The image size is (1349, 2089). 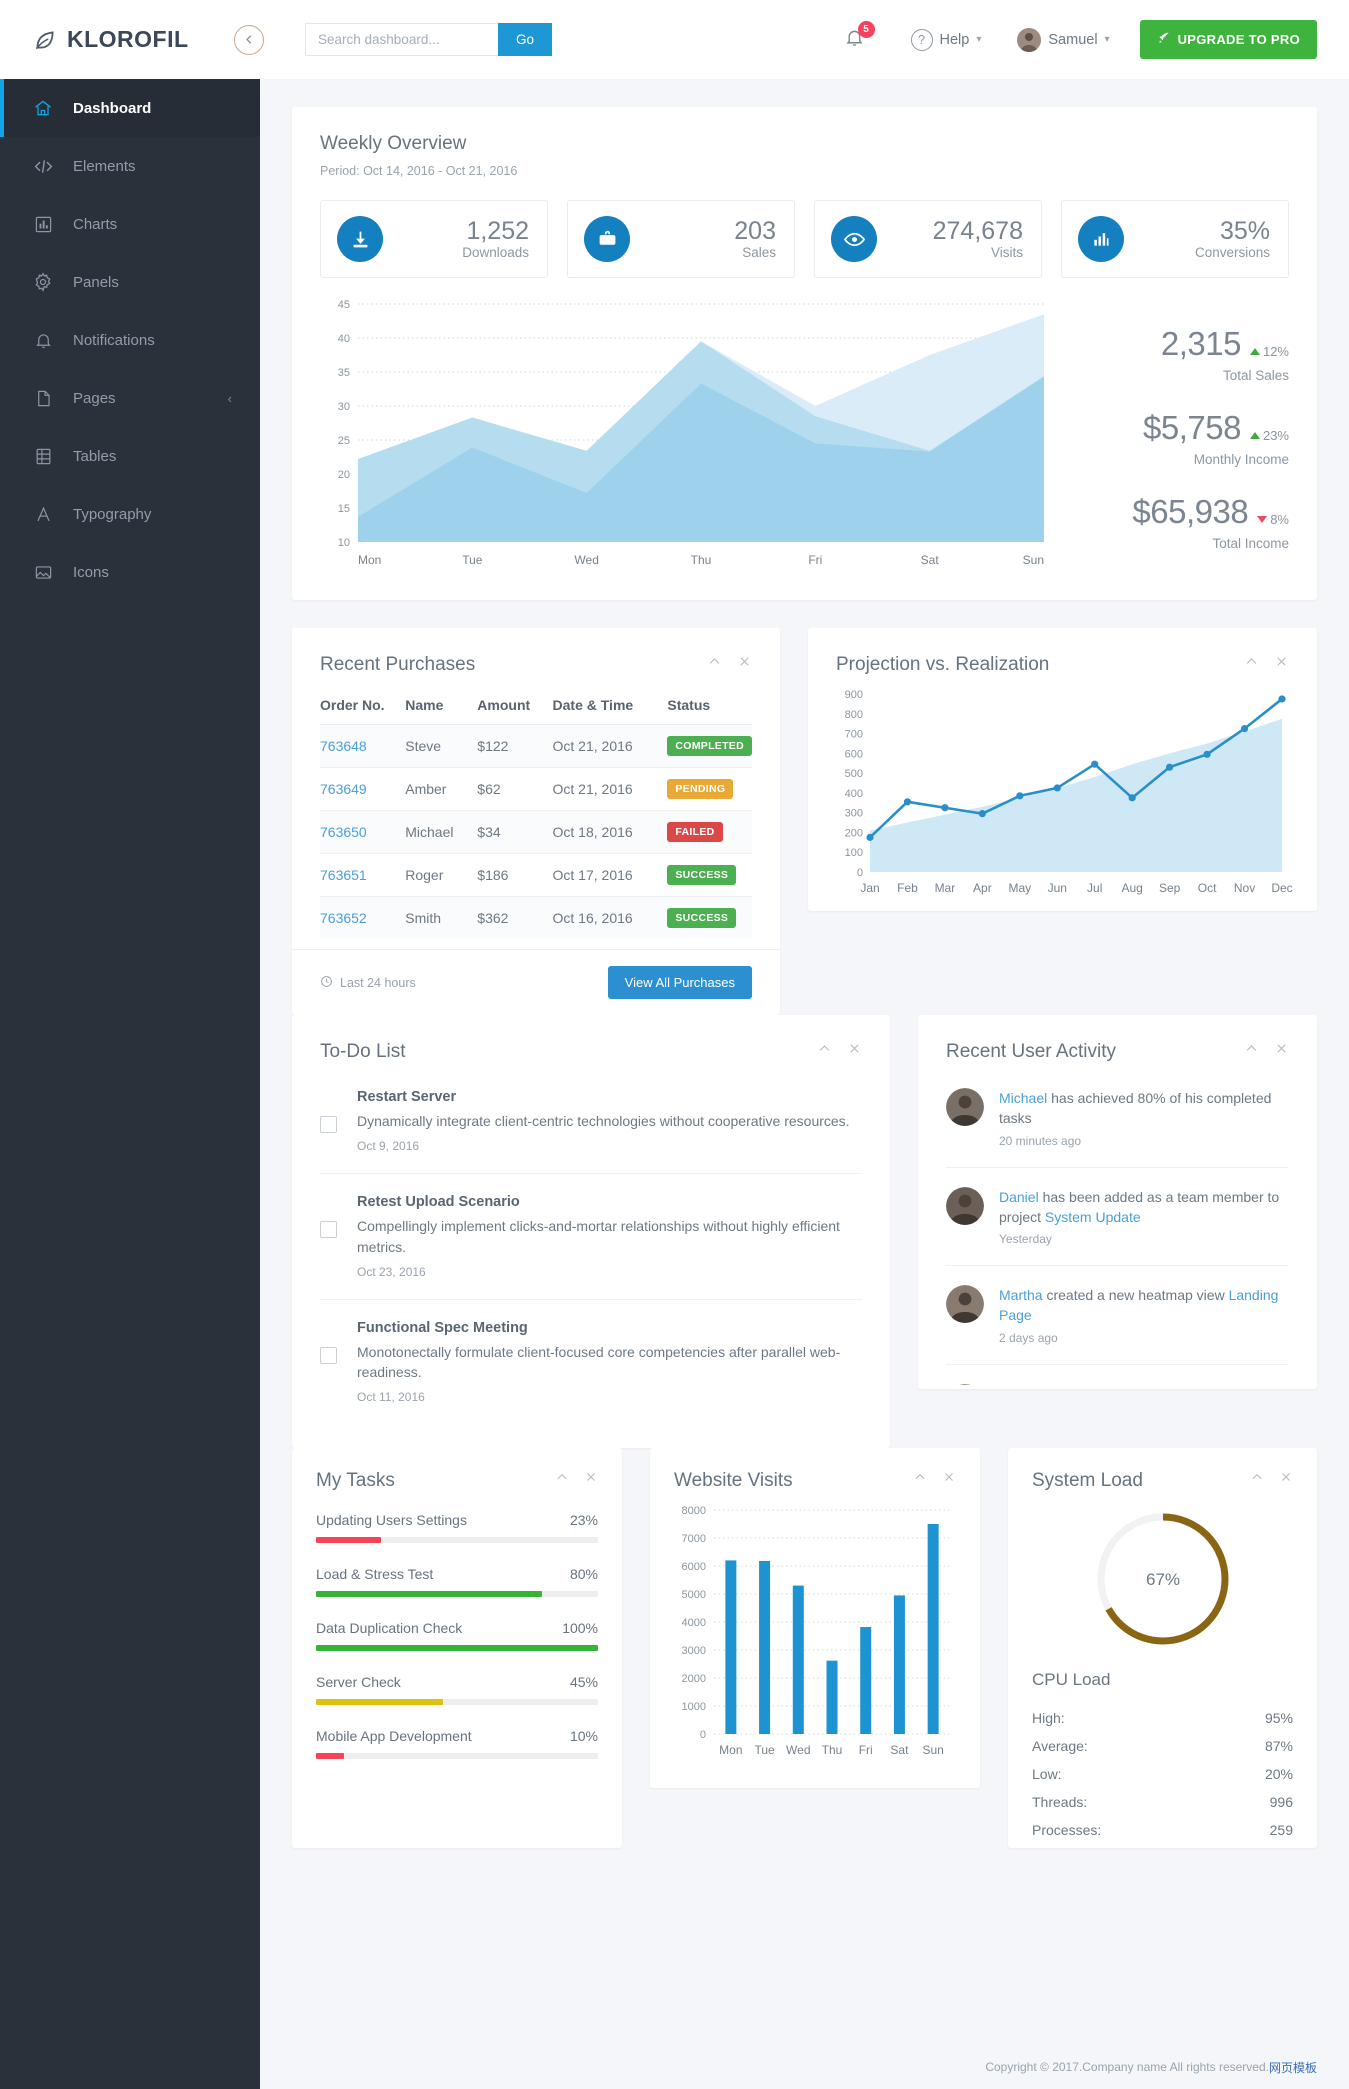 What do you see at coordinates (1293, 2067) in the screenshot?
I see `footer-cn-link: 网页模板` at bounding box center [1293, 2067].